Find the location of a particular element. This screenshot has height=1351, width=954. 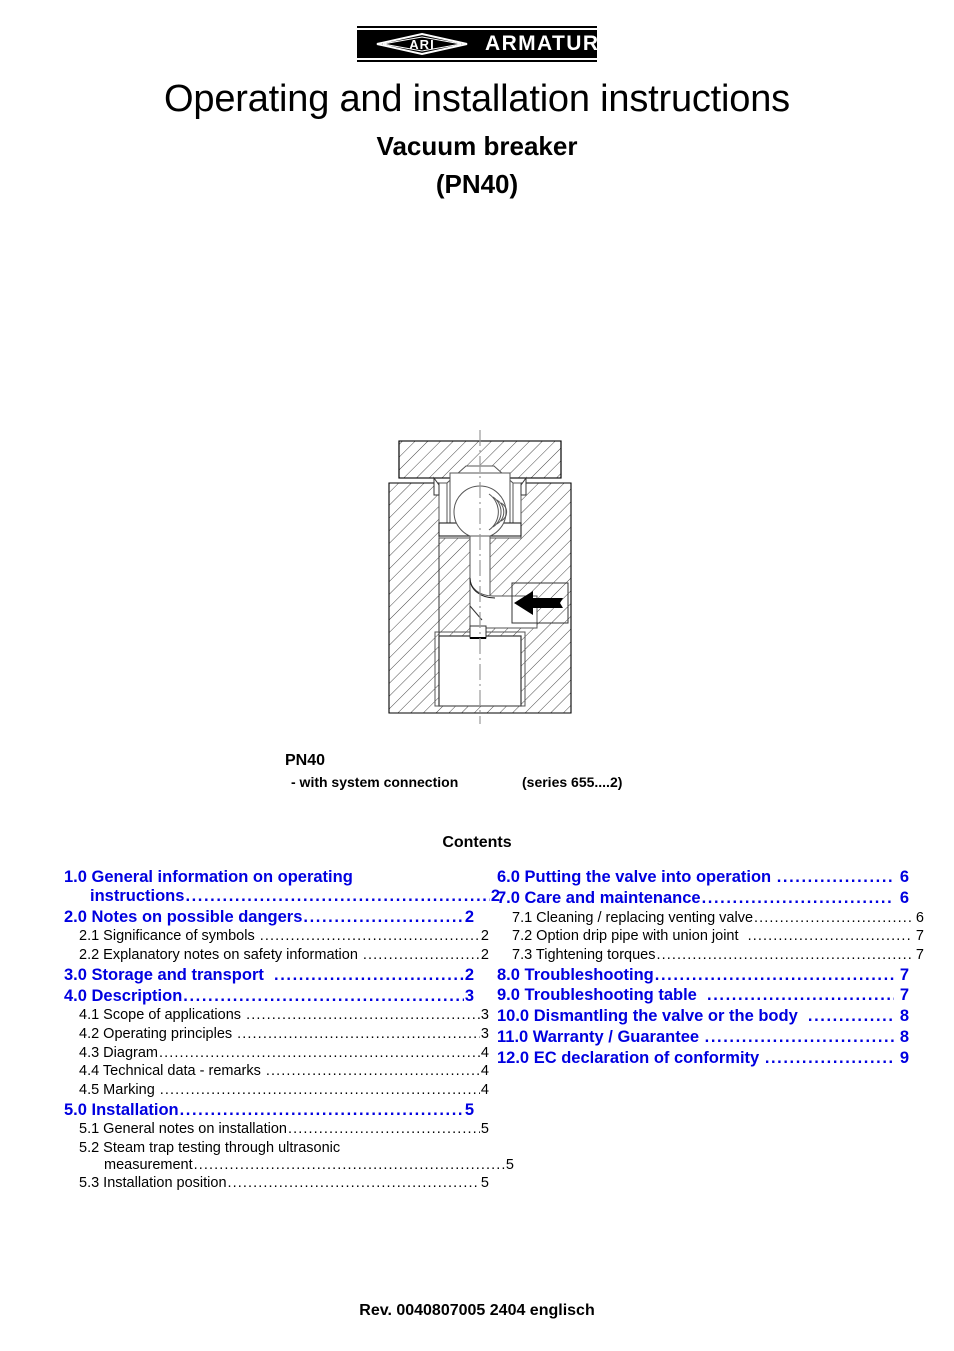

toc-entry-label: 10.0 Dismantling the valve or the body is located at coordinates (652, 1016).